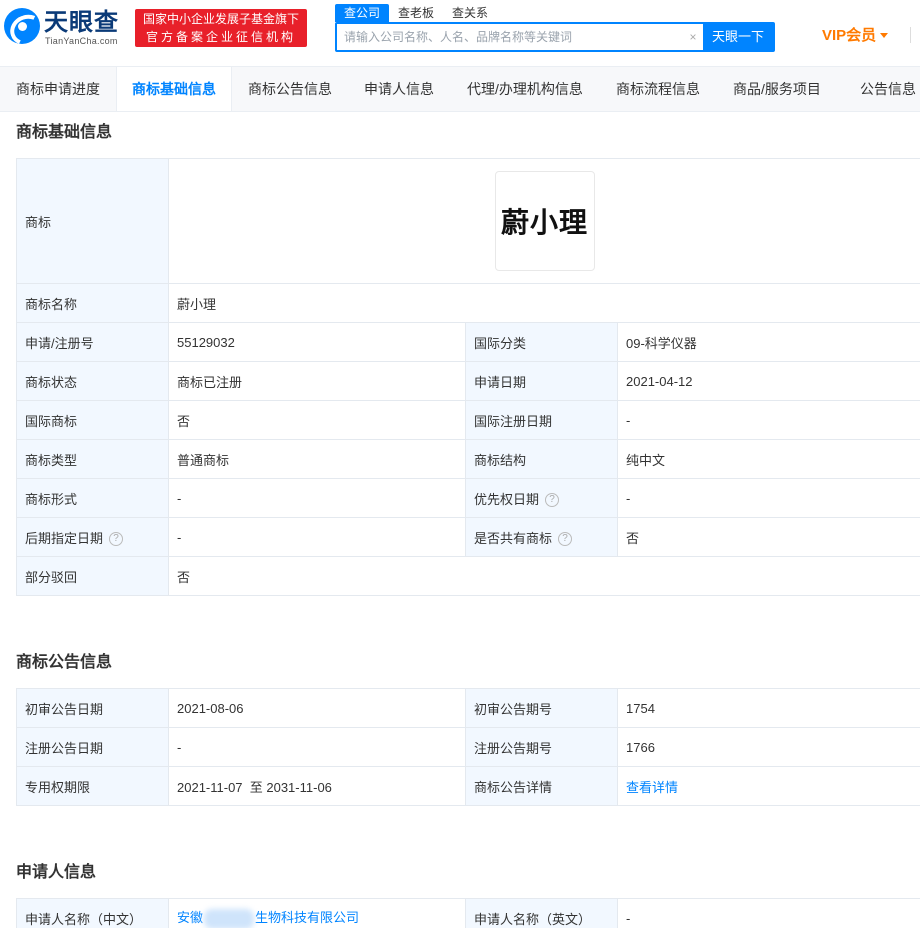 The height and width of the screenshot is (928, 920). What do you see at coordinates (541, 708) in the screenshot?
I see `prelim-no-label: 初审公告期号` at bounding box center [541, 708].